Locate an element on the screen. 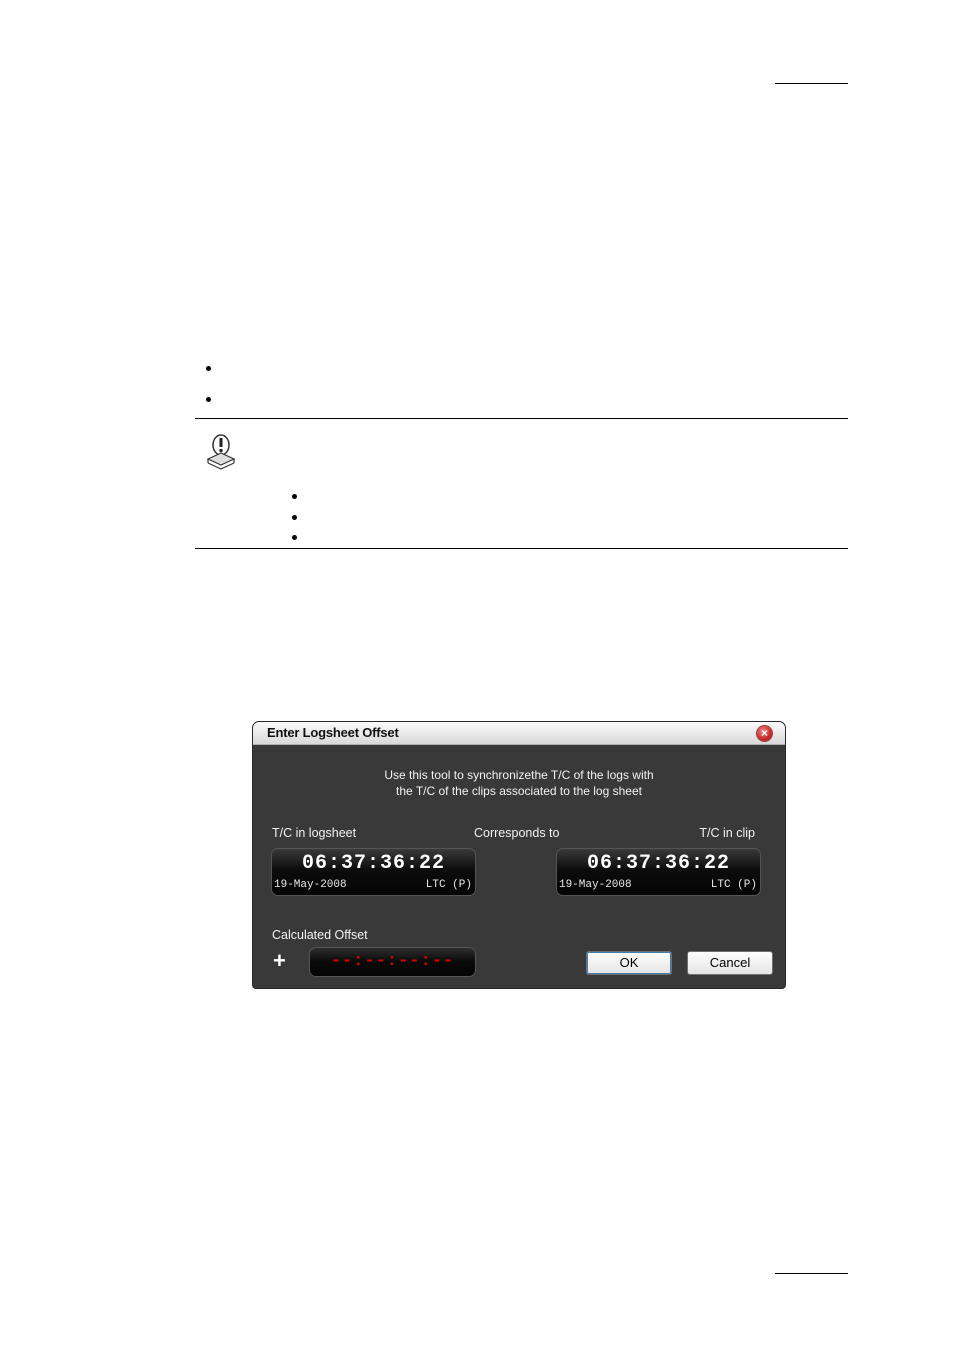 The width and height of the screenshot is (954, 1350). offset-sign: + is located at coordinates (279, 960).